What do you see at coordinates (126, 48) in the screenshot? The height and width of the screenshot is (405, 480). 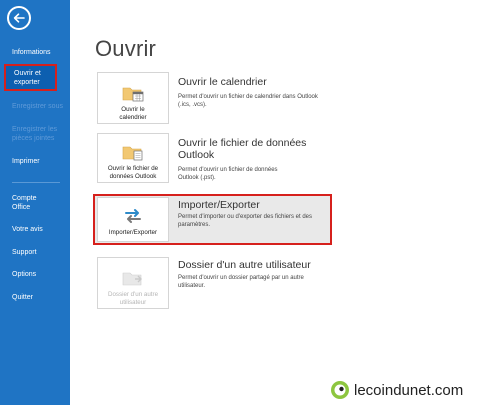 I see `page-title: Ouvrir` at bounding box center [126, 48].